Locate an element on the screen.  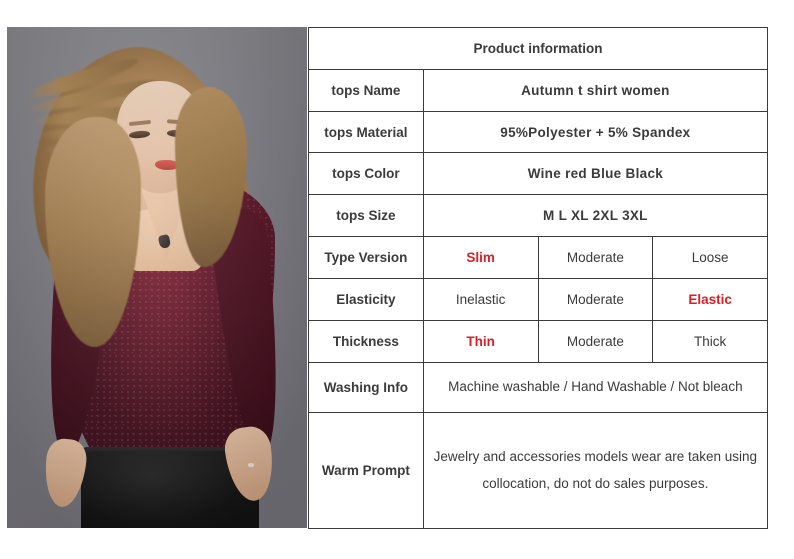
row-value-tops-material: 95%Polyester + 5% Spandex is located at coordinates (595, 132).